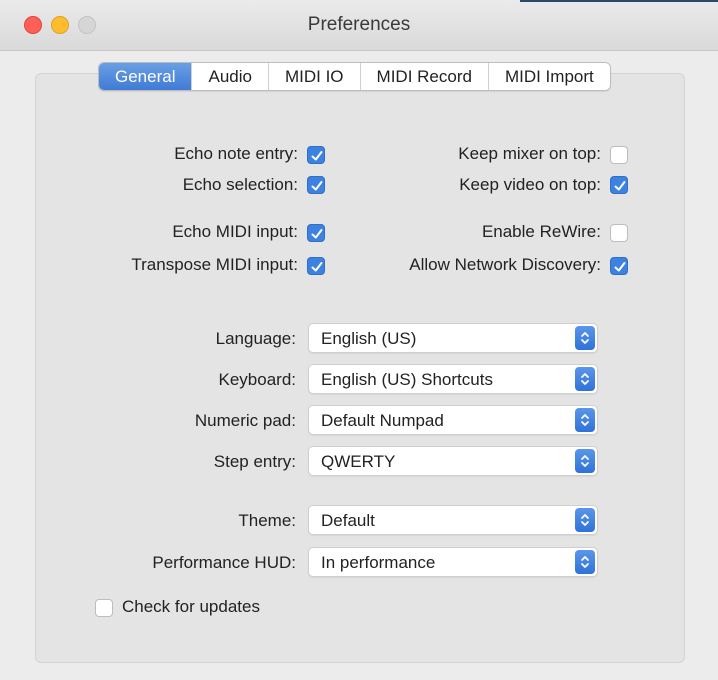  I want to click on enable-rewire-label: Enable ReWire:, so click(541, 231).